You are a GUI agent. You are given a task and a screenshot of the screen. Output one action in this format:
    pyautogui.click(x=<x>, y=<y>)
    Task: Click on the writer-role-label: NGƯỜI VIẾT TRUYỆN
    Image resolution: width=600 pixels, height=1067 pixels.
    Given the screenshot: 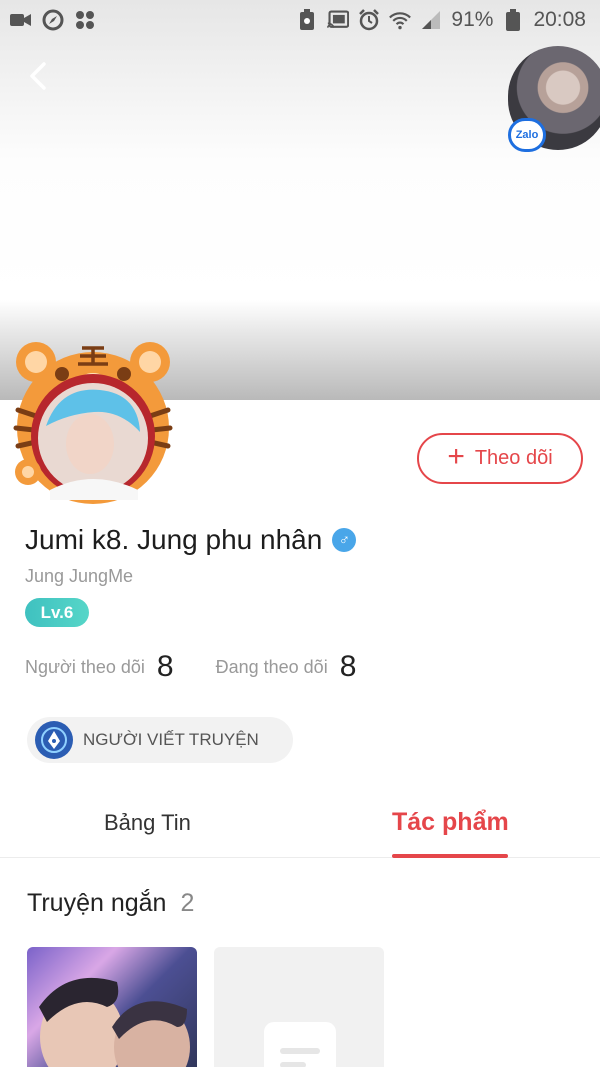 What is the action you would take?
    pyautogui.click(x=171, y=739)
    